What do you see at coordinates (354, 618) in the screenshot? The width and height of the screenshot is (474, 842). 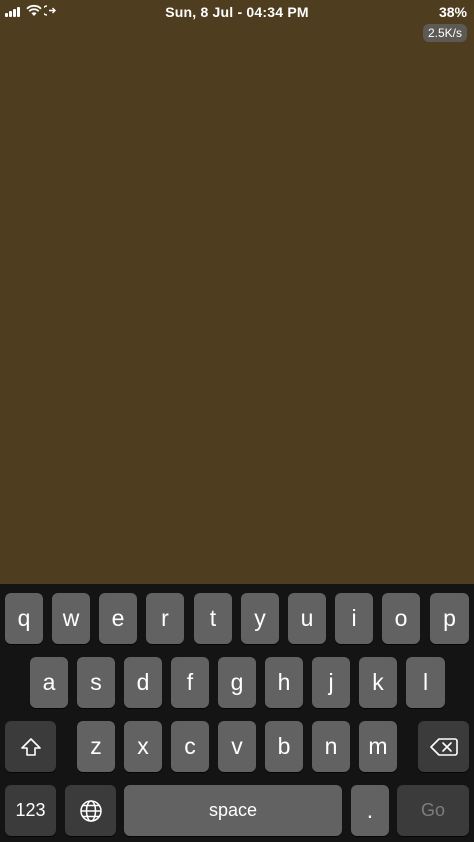 I see `key-i: i` at bounding box center [354, 618].